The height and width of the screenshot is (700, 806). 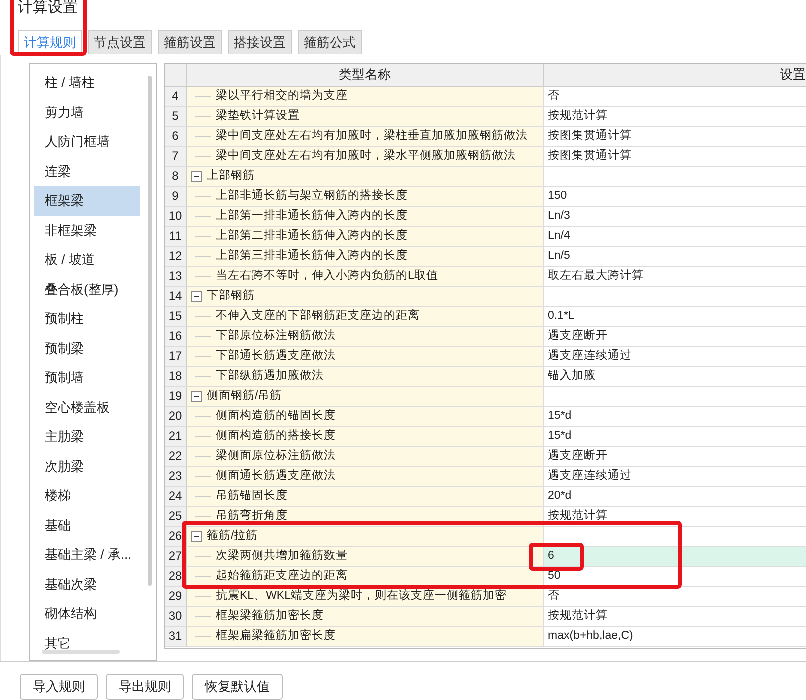 What do you see at coordinates (87, 437) in the screenshot?
I see `sidebar-item: 主肋梁` at bounding box center [87, 437].